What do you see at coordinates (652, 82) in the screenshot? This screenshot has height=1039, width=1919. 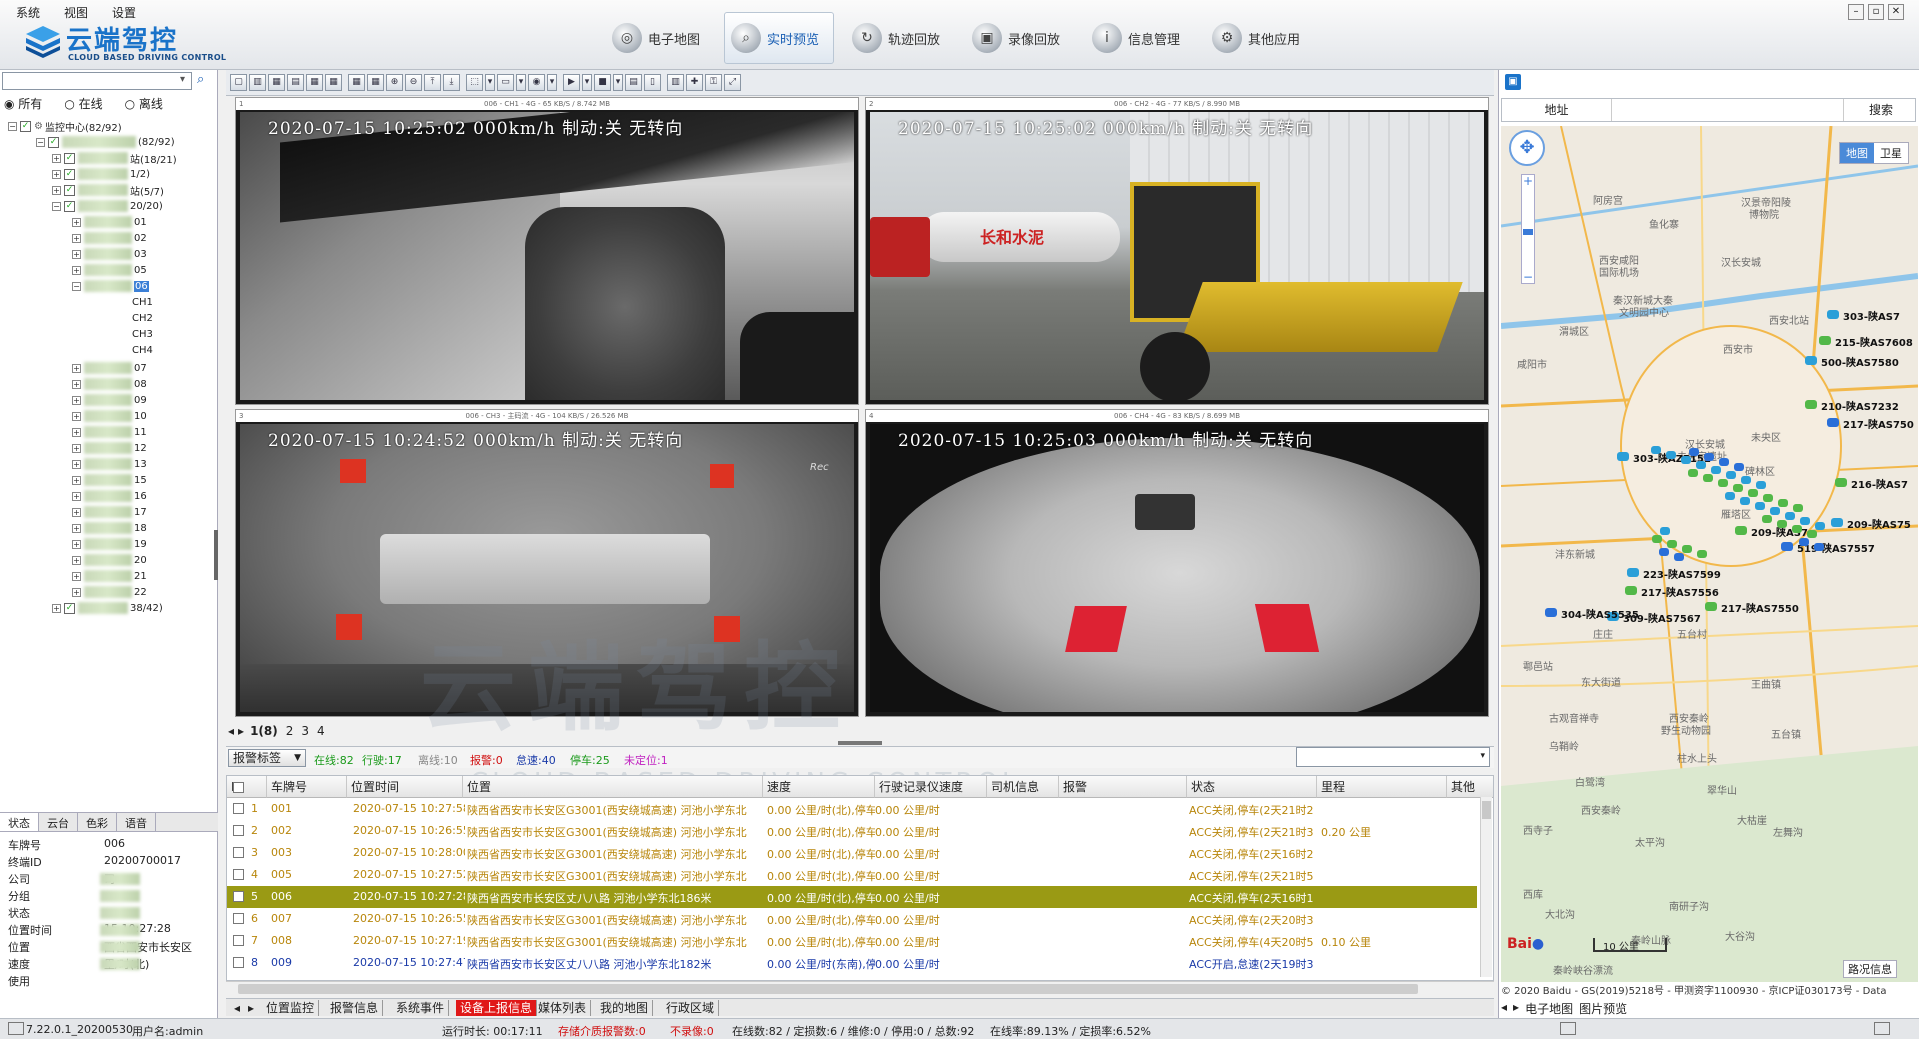 I see `toolbar-tool-icon: ▯` at bounding box center [652, 82].